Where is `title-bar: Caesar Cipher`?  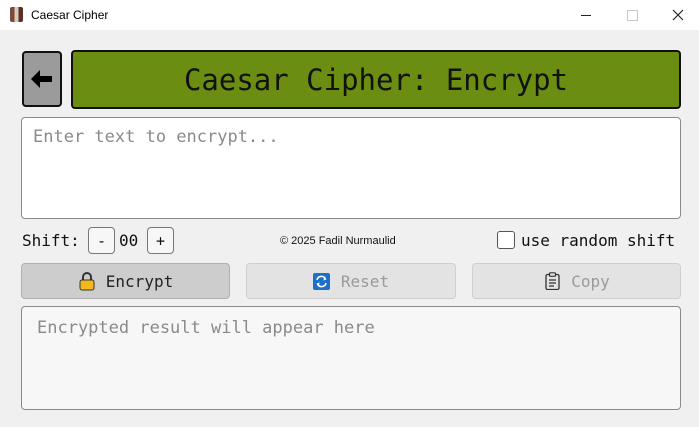 title-bar: Caesar Cipher is located at coordinates (349, 15).